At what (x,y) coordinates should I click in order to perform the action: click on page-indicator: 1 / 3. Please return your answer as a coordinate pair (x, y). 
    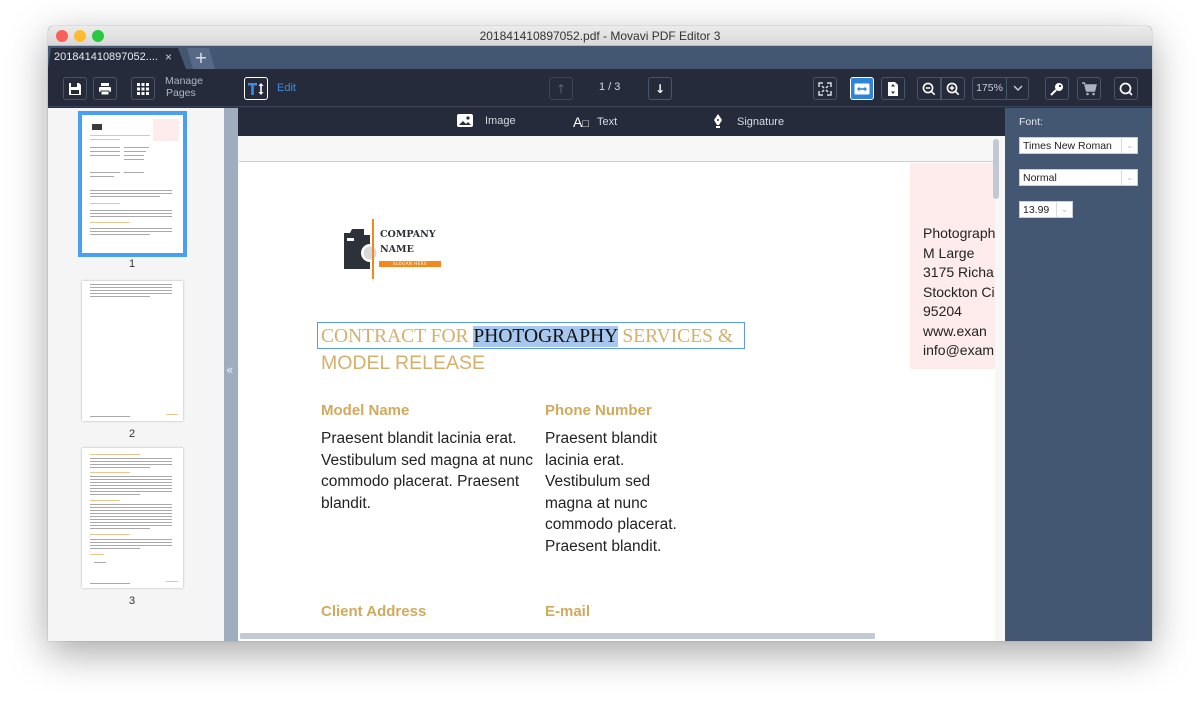
    Looking at the image, I should click on (610, 87).